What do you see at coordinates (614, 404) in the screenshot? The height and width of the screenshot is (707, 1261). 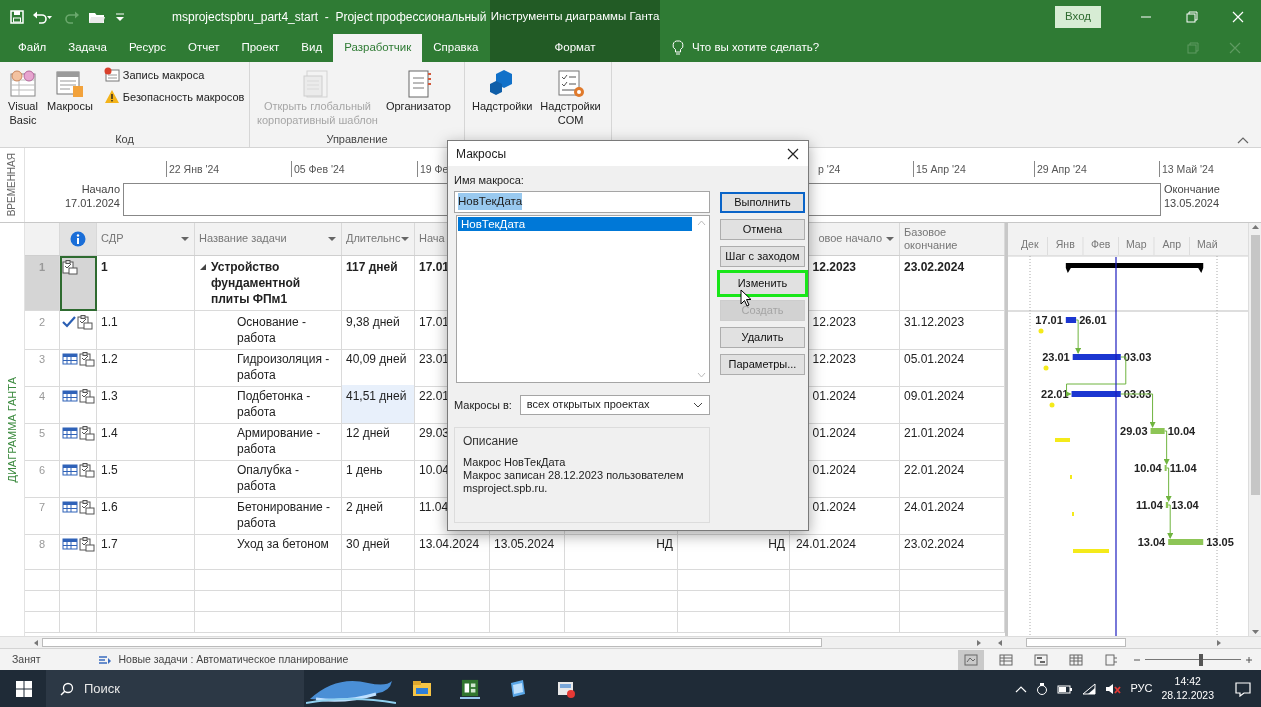 I see `location-dropdown: всех открытых проектах` at bounding box center [614, 404].